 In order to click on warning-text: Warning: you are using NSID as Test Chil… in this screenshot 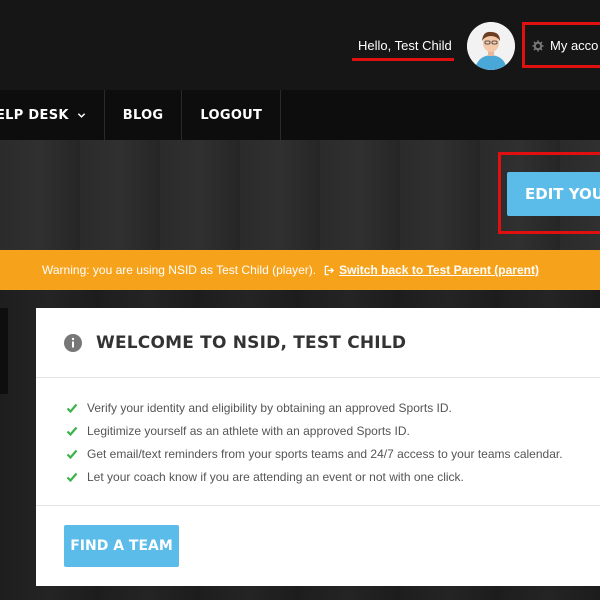, I will do `click(179, 270)`.